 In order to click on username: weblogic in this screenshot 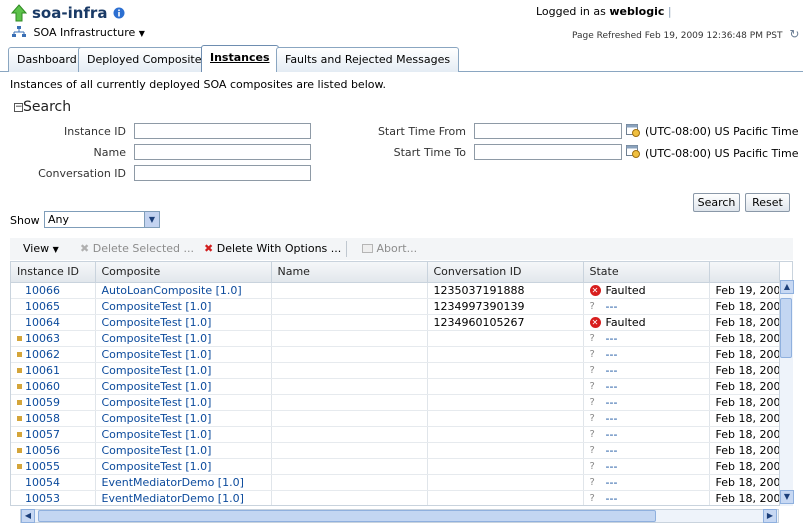, I will do `click(636, 11)`.